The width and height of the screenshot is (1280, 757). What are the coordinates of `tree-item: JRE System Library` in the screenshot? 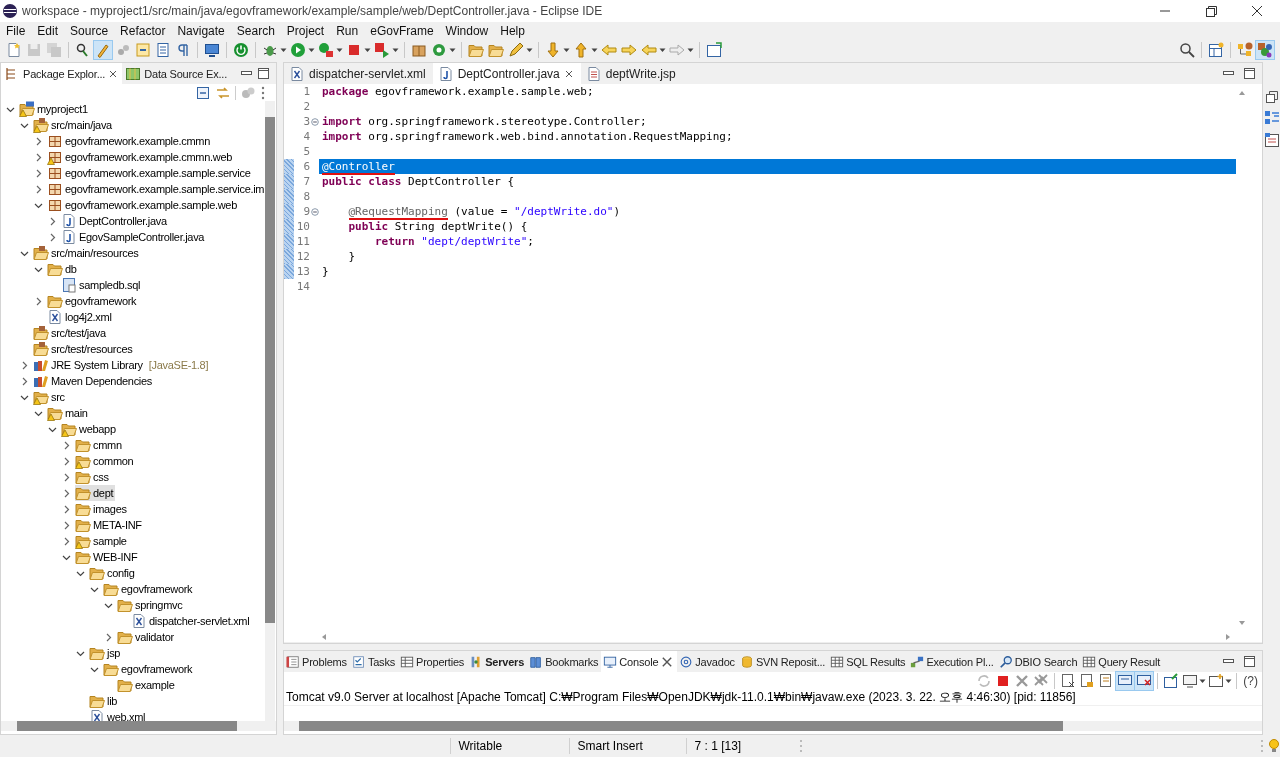 It's located at (89, 365).